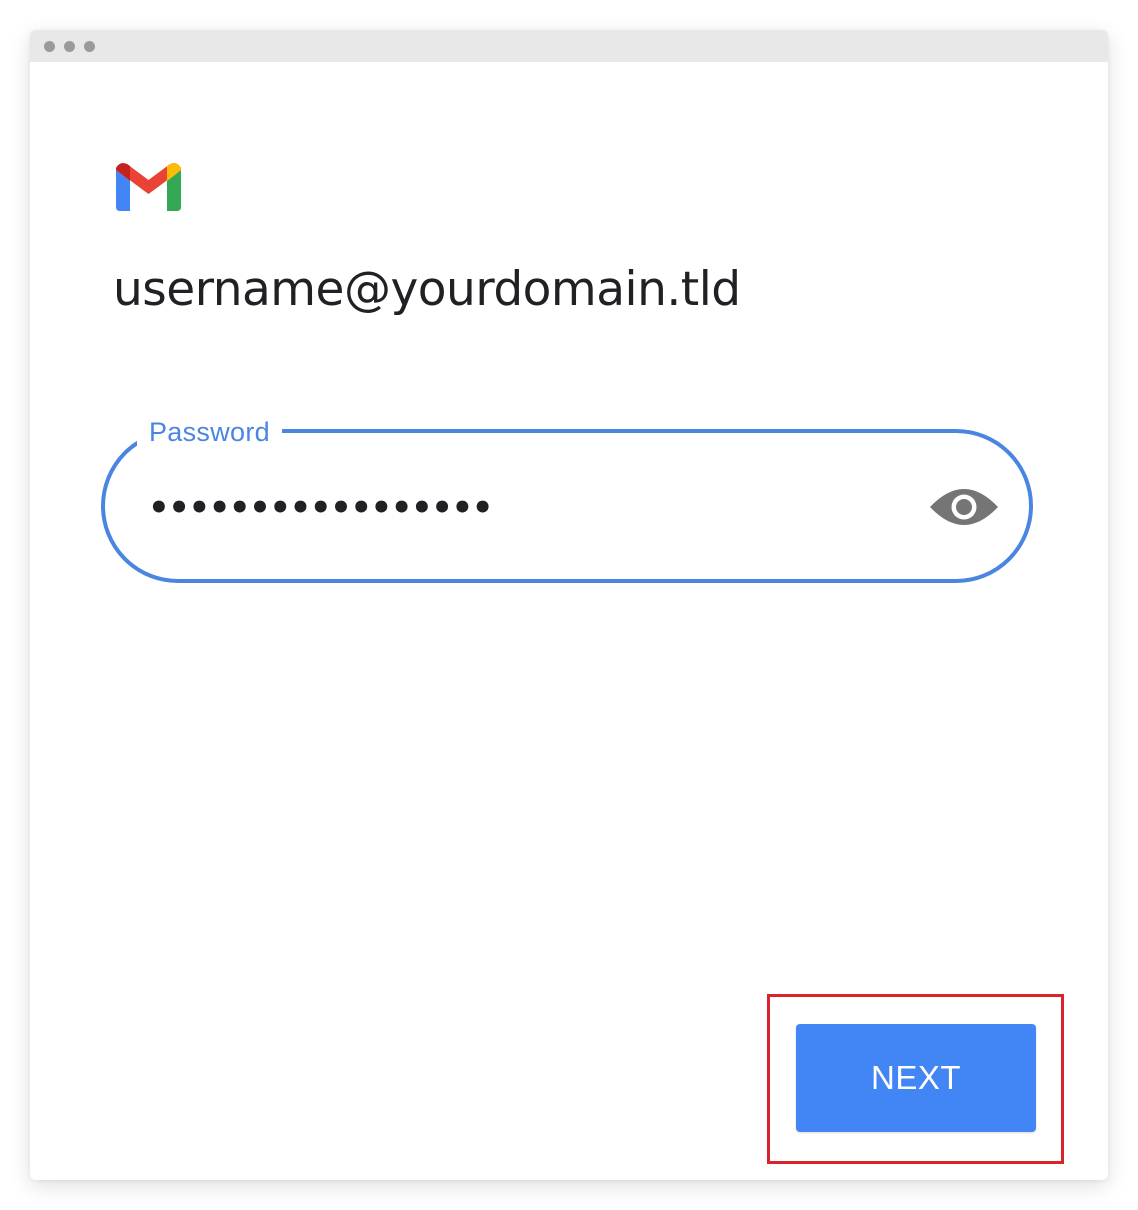  Describe the element at coordinates (320, 508) in the screenshot. I see `password-value: •••••••••••••••••` at that location.